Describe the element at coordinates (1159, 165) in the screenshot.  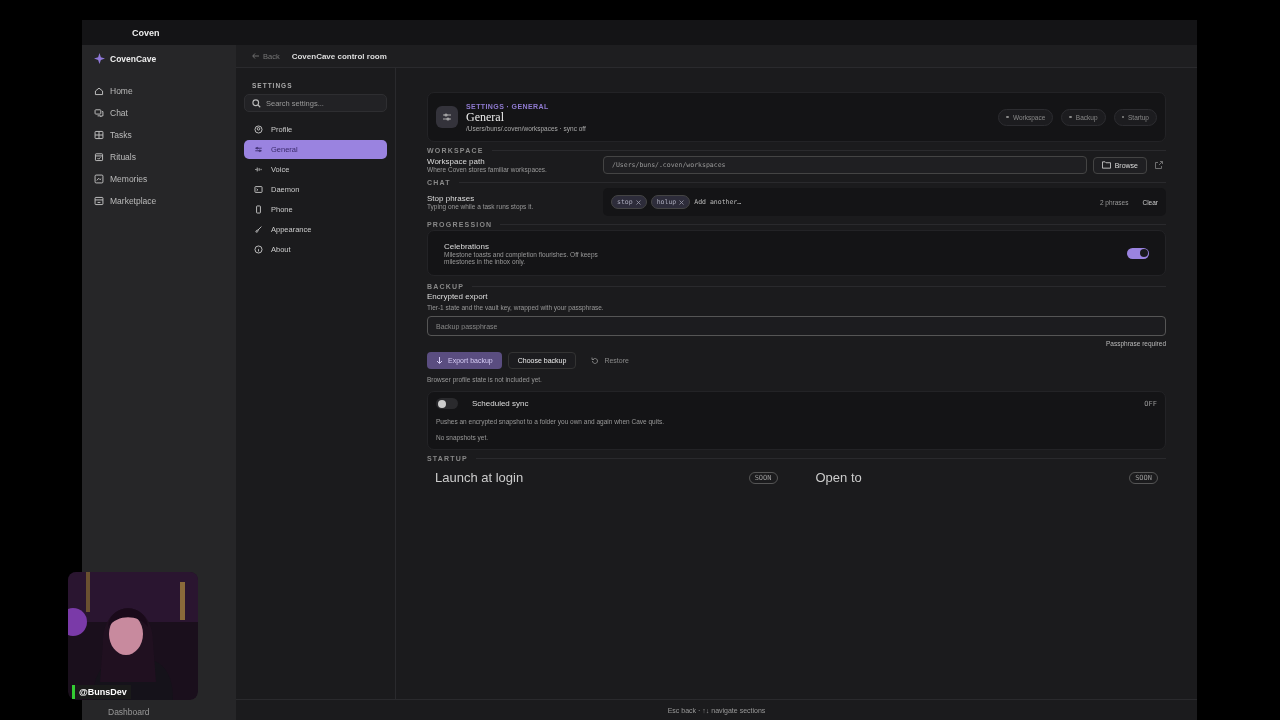
I see `external-link-icon` at that location.